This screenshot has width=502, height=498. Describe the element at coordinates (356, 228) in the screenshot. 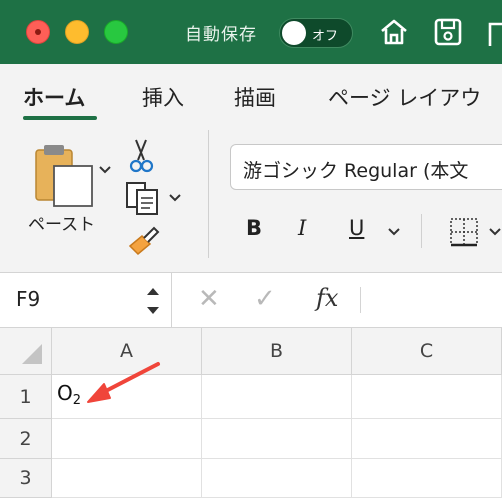

I see `underline-button: U` at that location.